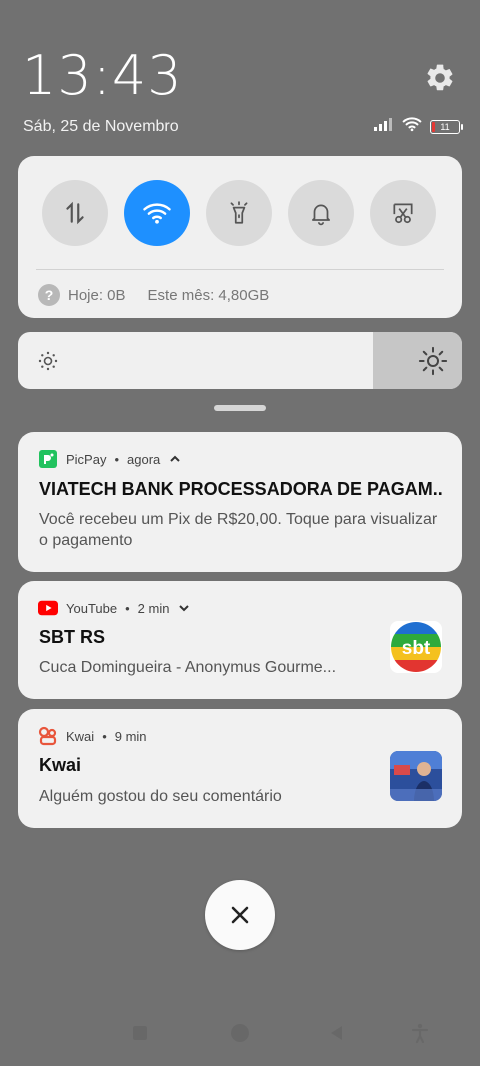 This screenshot has width=480, height=1066. Describe the element at coordinates (48, 459) in the screenshot. I see `picpay-icon` at that location.